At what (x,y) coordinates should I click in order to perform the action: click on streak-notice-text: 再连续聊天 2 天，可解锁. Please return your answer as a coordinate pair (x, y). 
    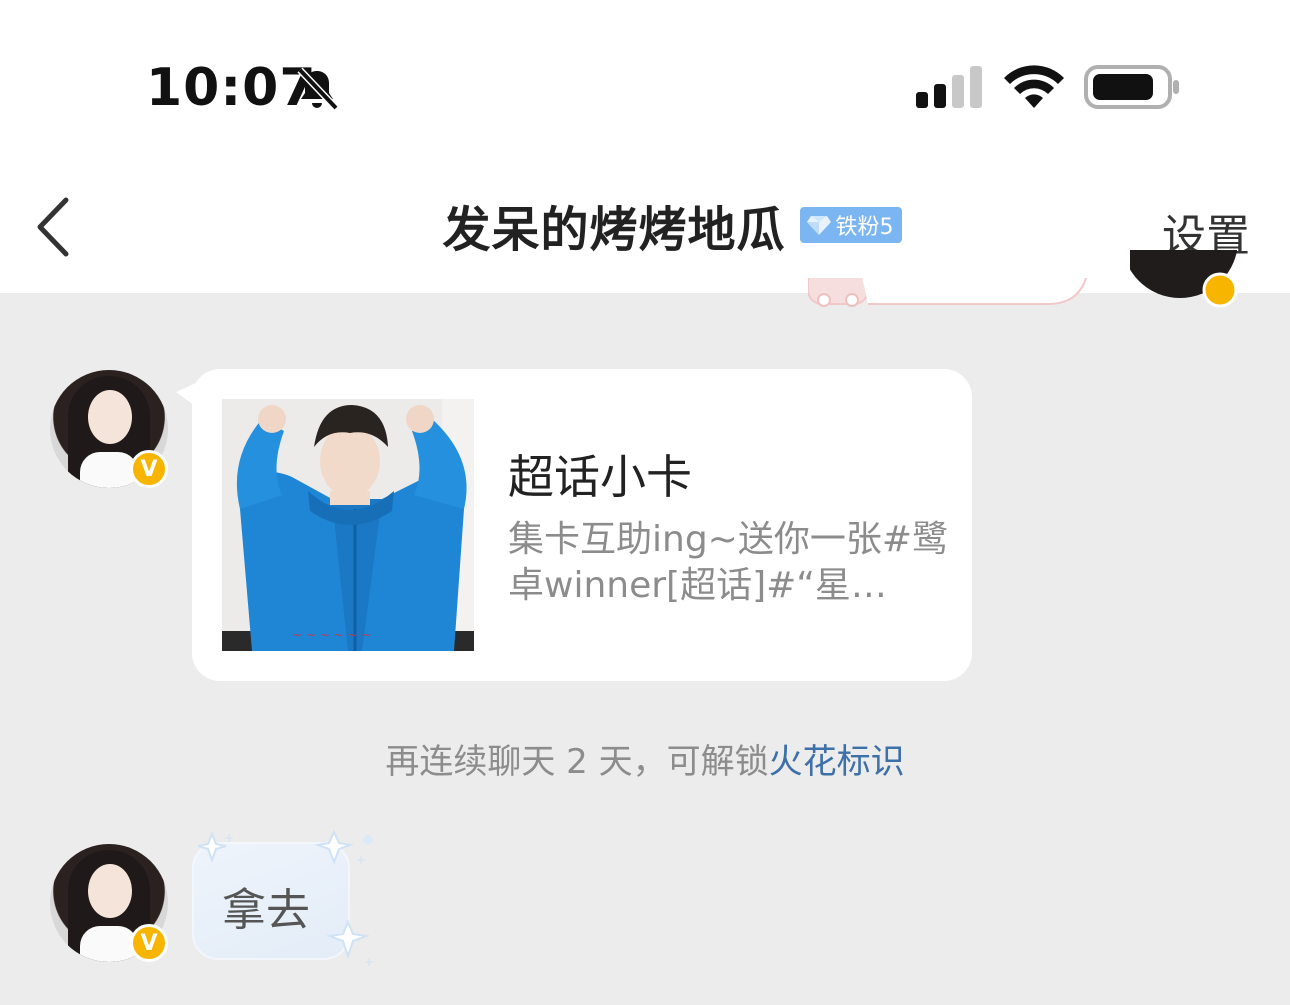
    Looking at the image, I should click on (577, 762).